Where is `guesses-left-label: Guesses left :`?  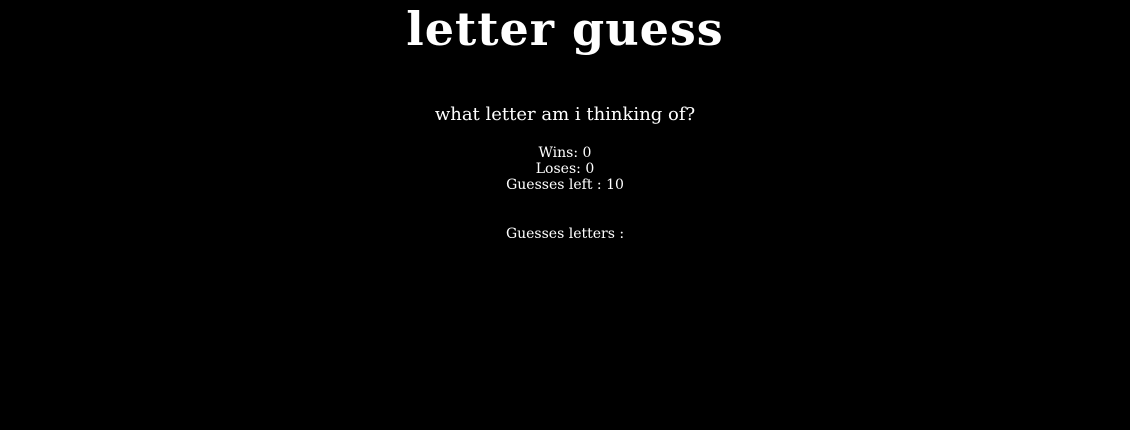 guesses-left-label: Guesses left : is located at coordinates (554, 185).